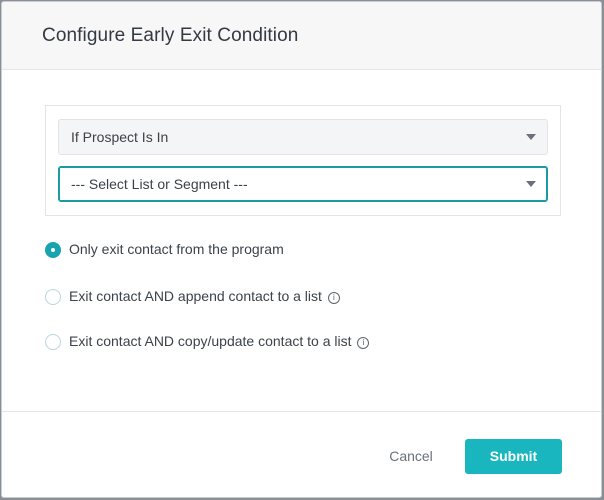 The image size is (604, 500). What do you see at coordinates (159, 184) in the screenshot?
I see `list-segment-value: --- Select List or Segment ---` at bounding box center [159, 184].